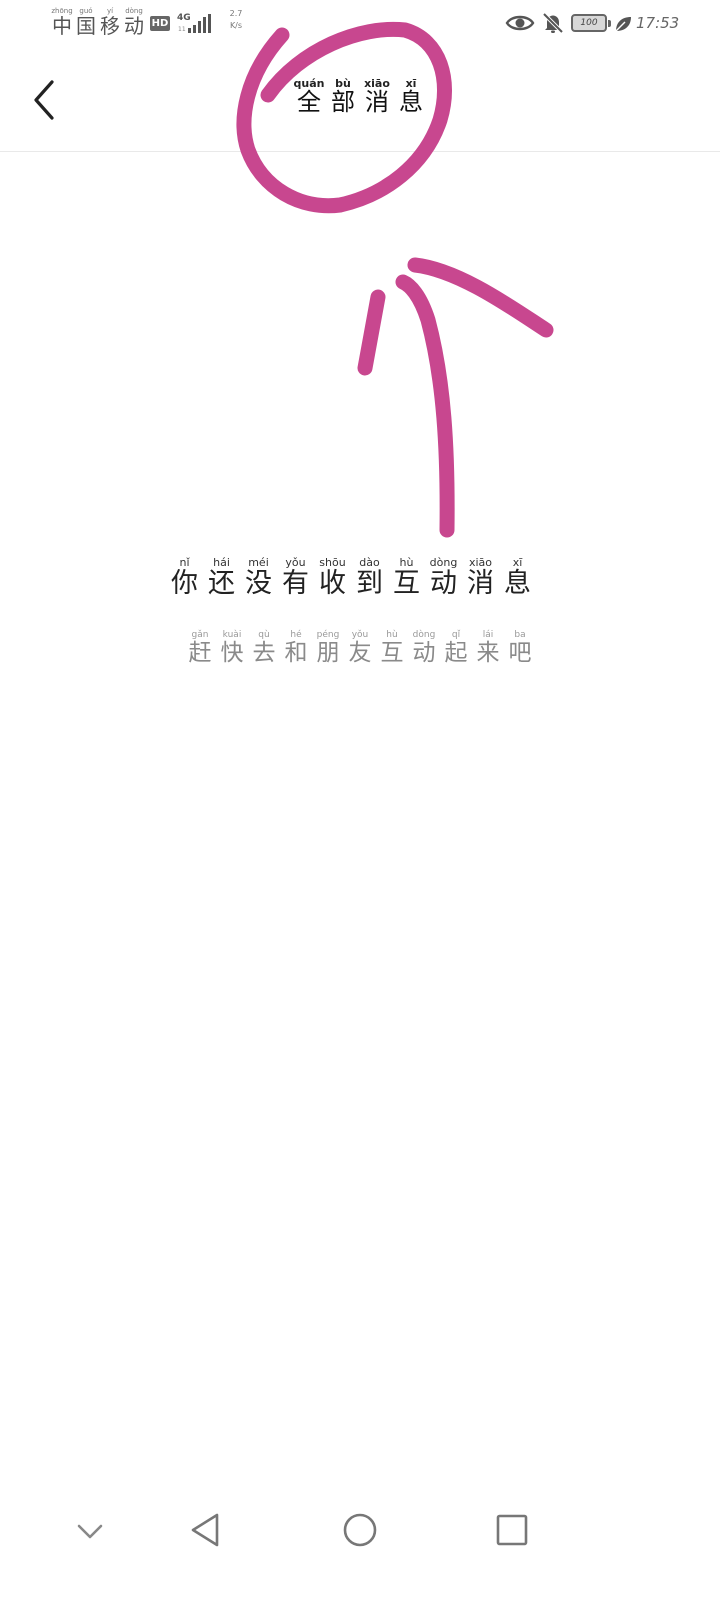 Image resolution: width=720 pixels, height=1600 pixels. What do you see at coordinates (296, 653) in the screenshot?
I see `hanzi: 和` at bounding box center [296, 653].